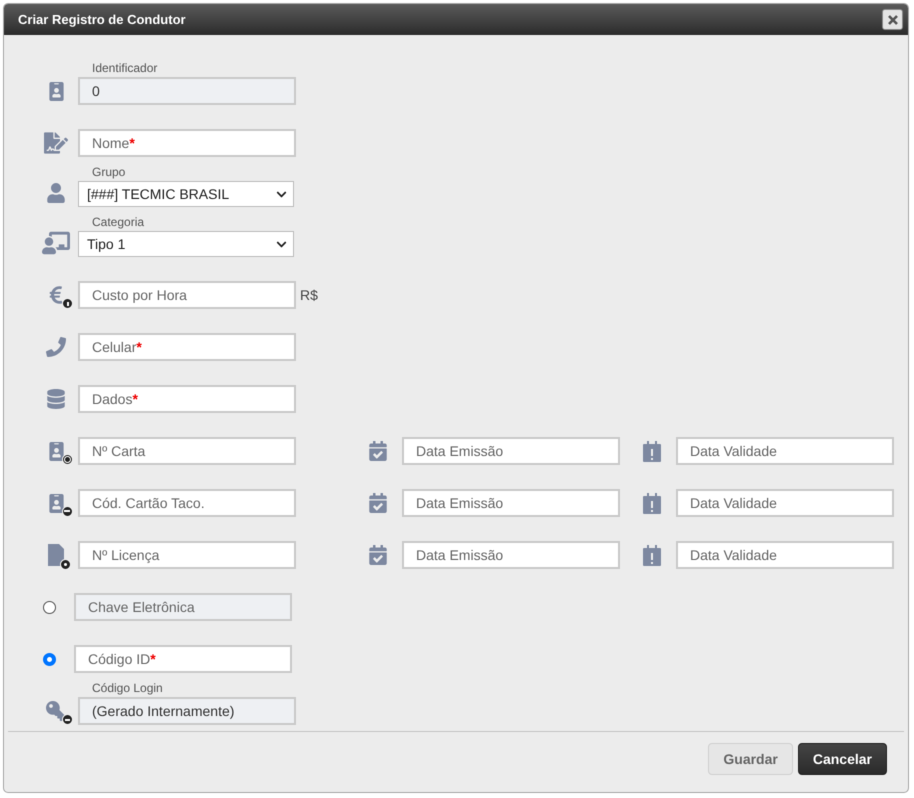 The image size is (914, 798). I want to click on close-icon, so click(893, 19).